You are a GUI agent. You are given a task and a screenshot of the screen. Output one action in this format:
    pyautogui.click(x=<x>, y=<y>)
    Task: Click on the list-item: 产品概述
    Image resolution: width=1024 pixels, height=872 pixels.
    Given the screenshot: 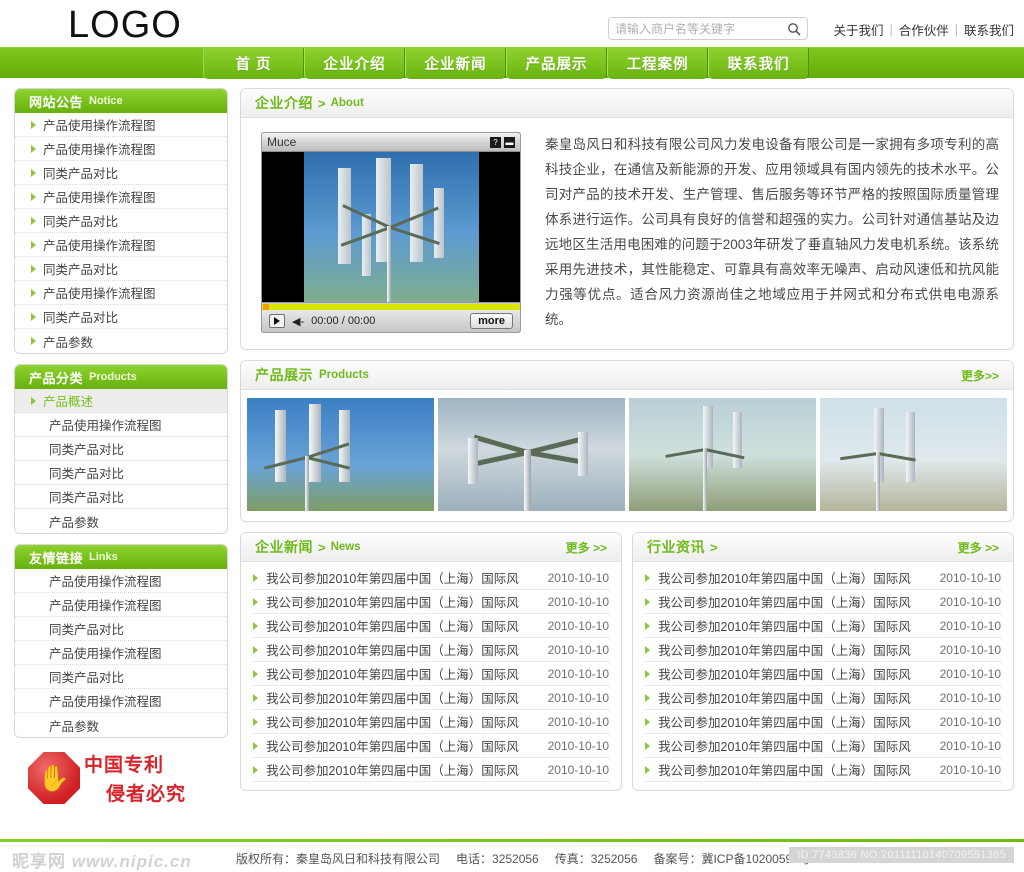 What is the action you would take?
    pyautogui.click(x=121, y=401)
    